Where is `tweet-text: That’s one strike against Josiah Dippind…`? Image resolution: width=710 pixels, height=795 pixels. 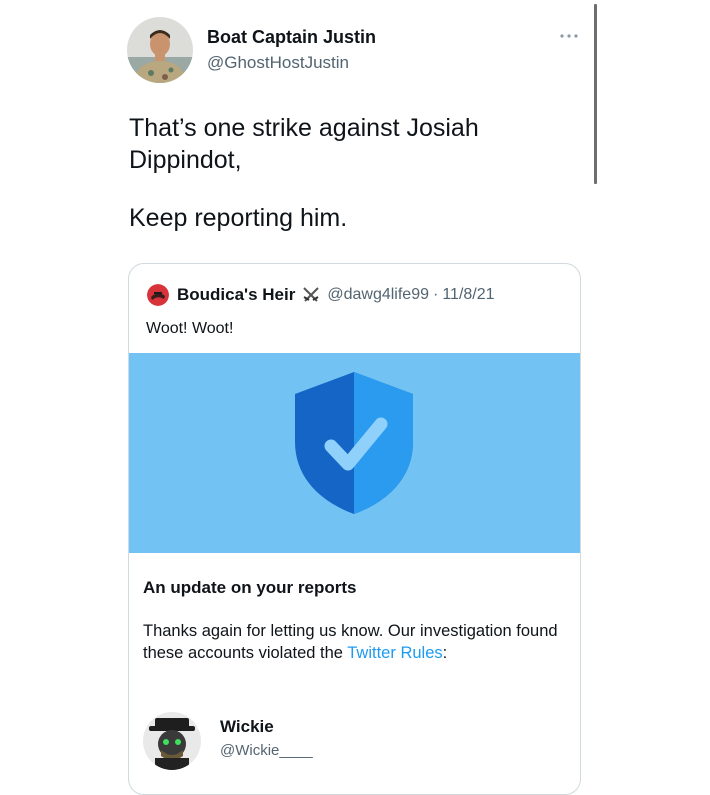
tweet-text: That’s one strike against Josiah Dippind… is located at coordinates (304, 144).